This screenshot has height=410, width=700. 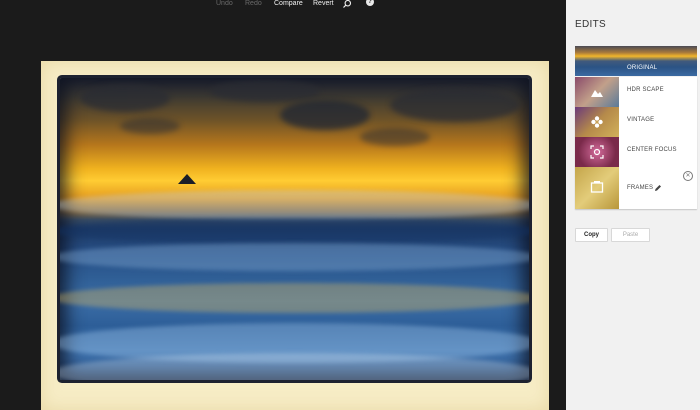 I want to click on compare-button: Compare, so click(x=288, y=5).